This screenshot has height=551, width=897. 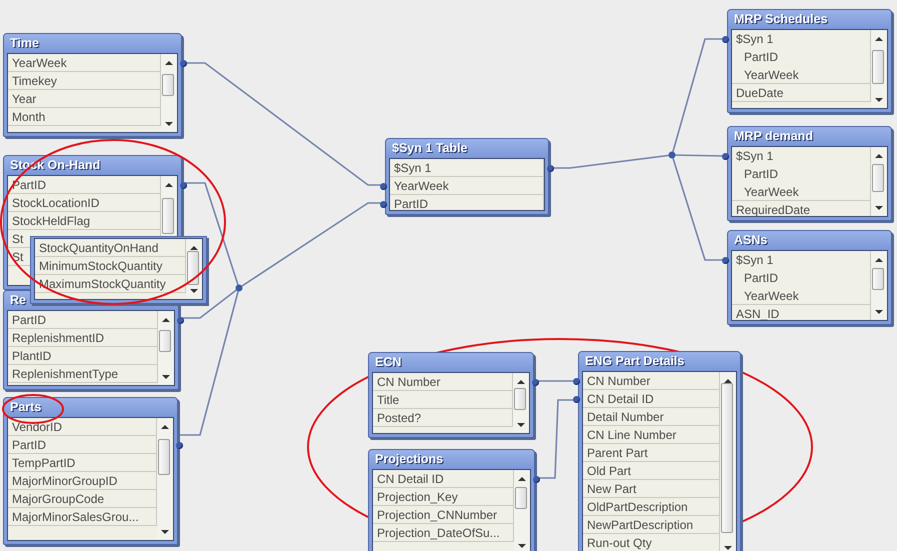 I want to click on table-title: Parts, so click(x=90, y=407).